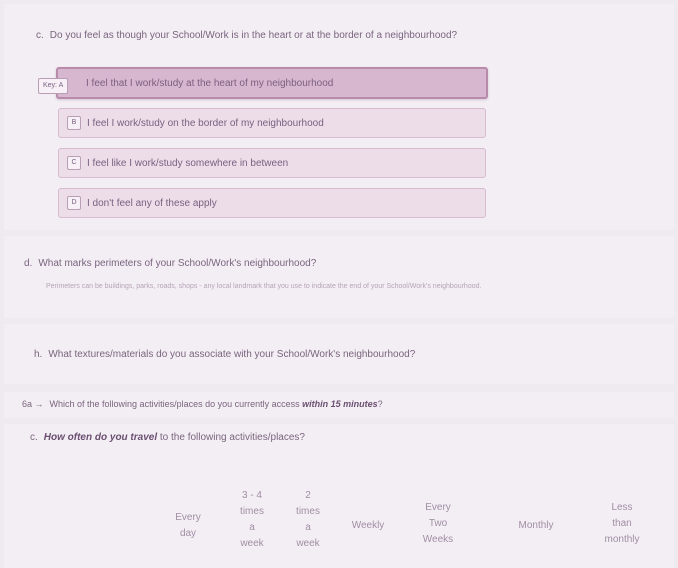  Describe the element at coordinates (53, 86) in the screenshot. I see `key-badge: Key: A` at that location.